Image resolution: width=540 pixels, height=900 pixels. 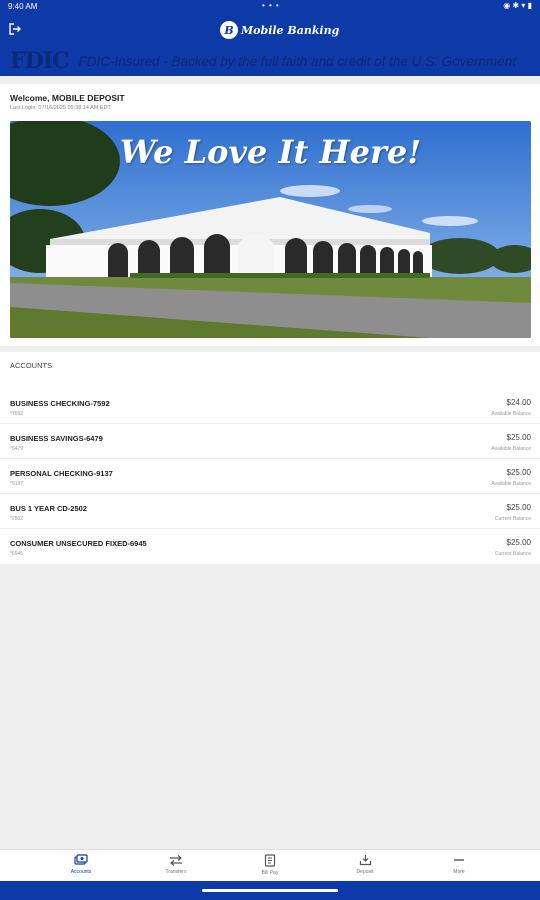 I want to click on accounts-header: ACCOUNTS, so click(x=31, y=365).